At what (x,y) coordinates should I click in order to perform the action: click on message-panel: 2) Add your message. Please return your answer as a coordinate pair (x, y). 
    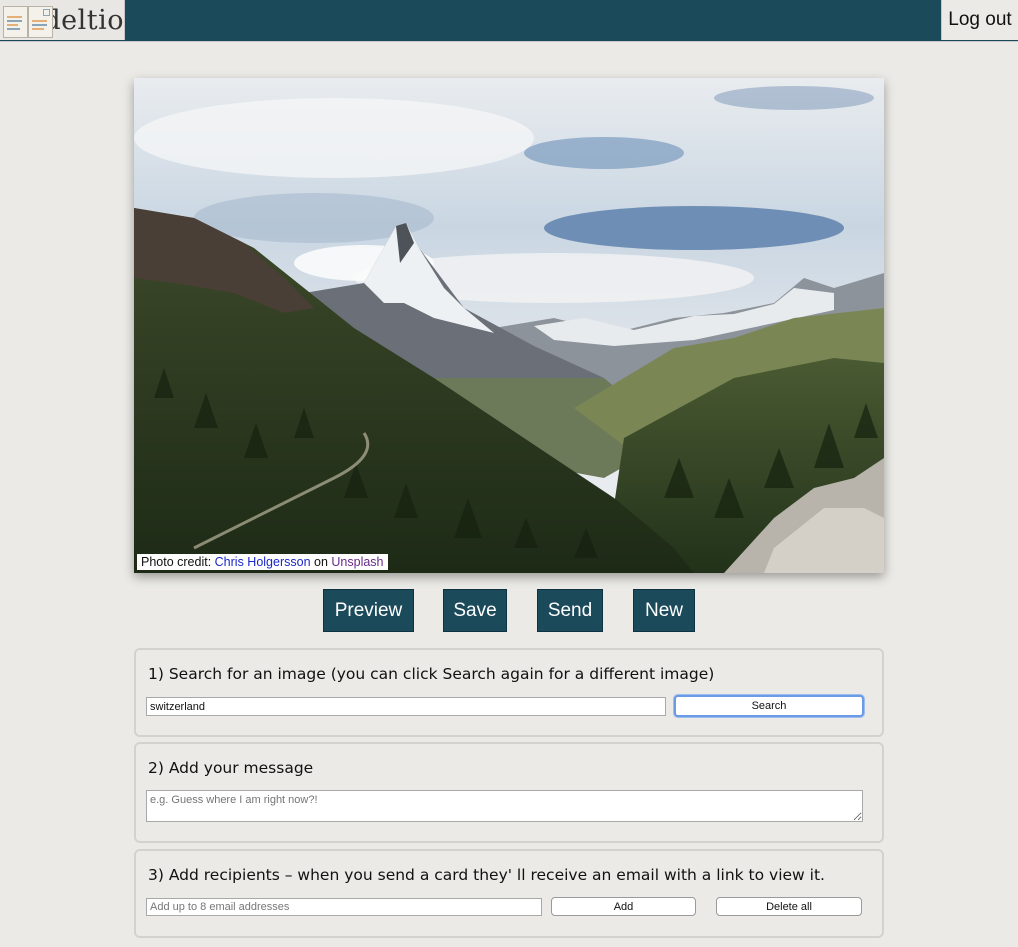
    Looking at the image, I should click on (509, 792).